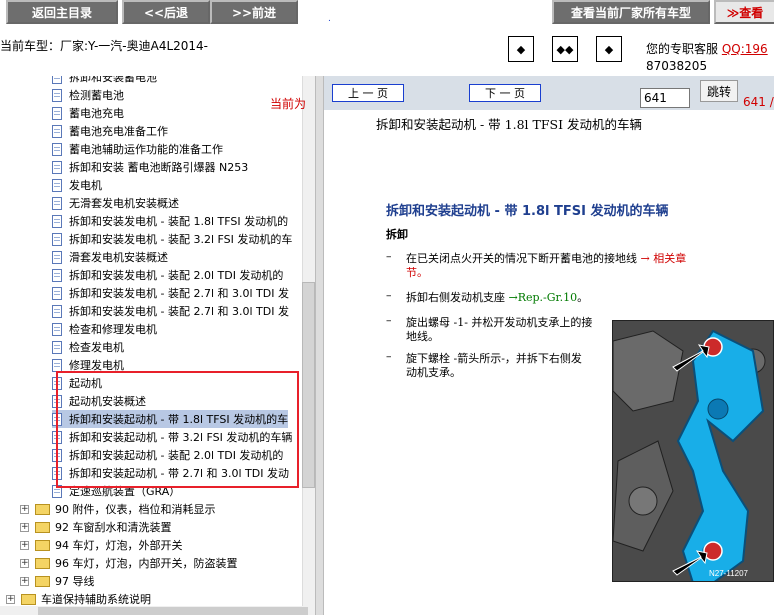 Image resolution: width=774 pixels, height=615 pixels. Describe the element at coordinates (96, 113) in the screenshot. I see `tree-item-label: 蓄电池充电` at that location.